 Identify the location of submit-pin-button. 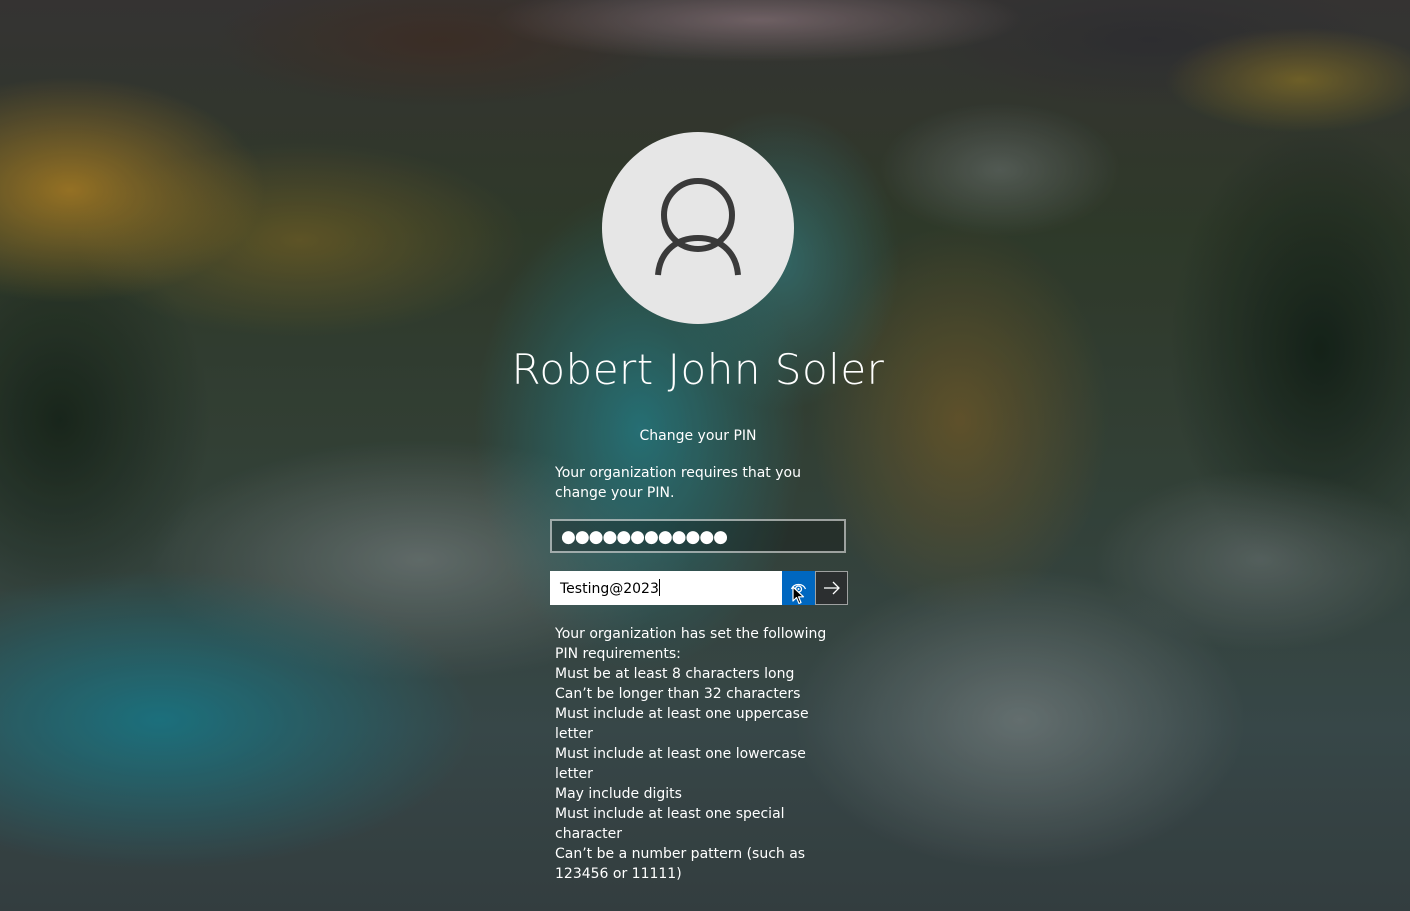
(831, 588).